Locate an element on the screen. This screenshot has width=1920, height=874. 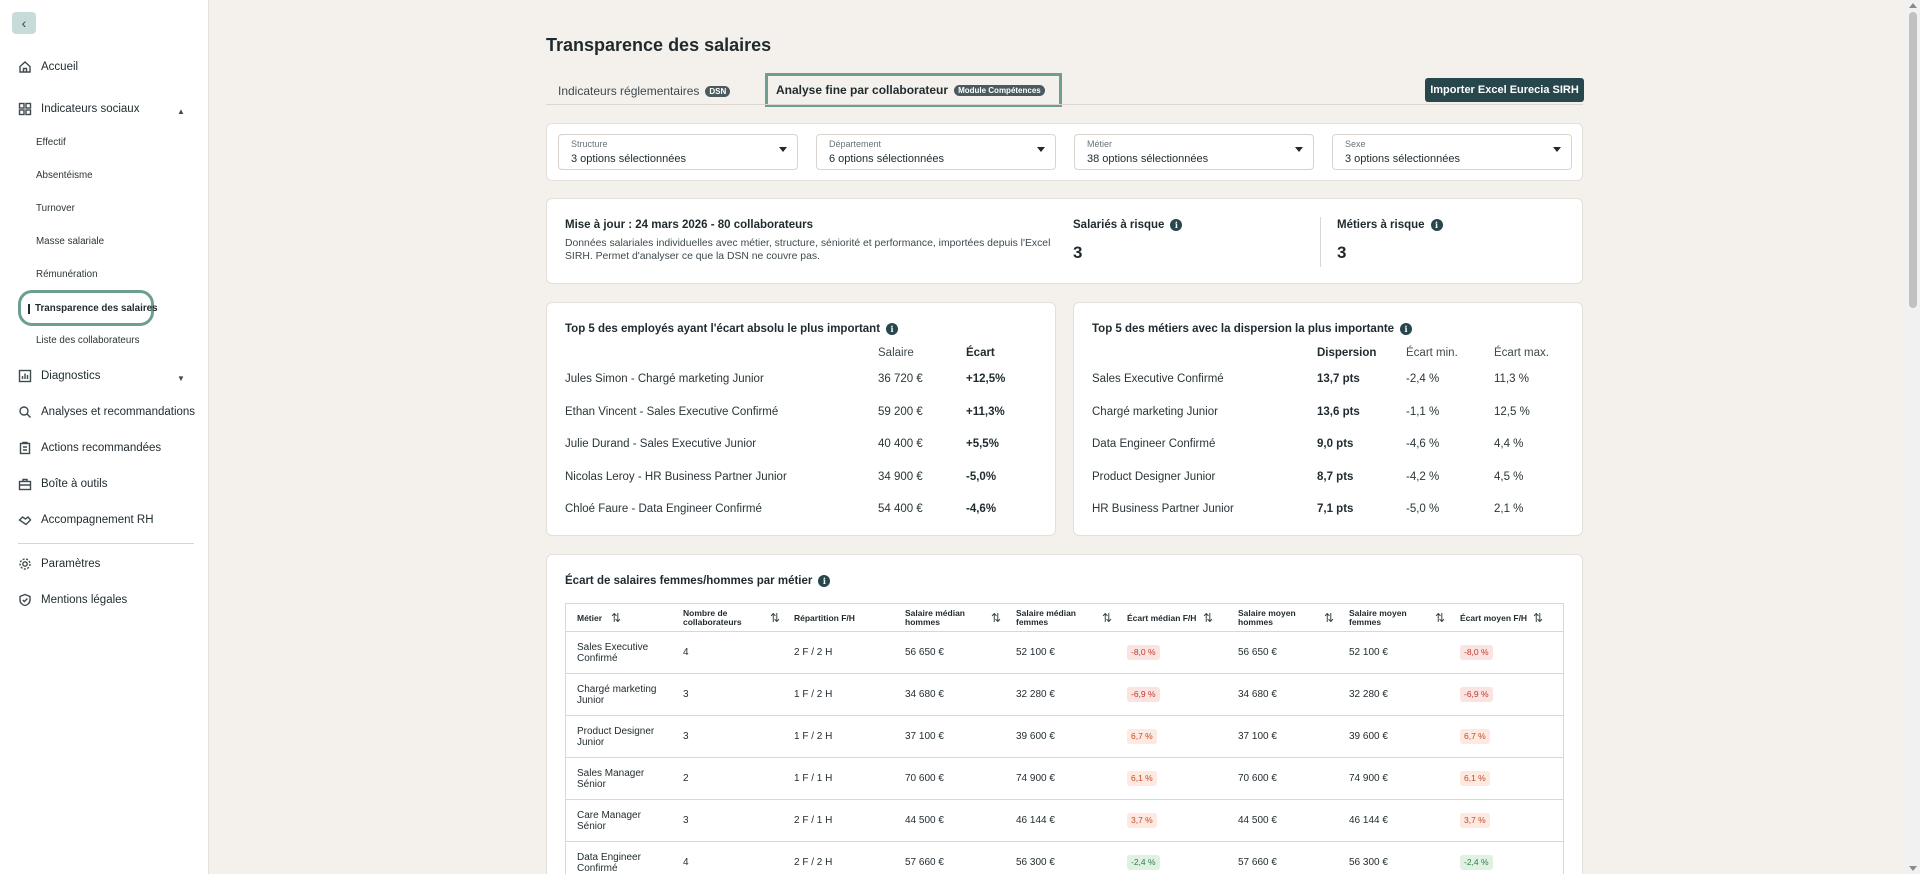
th-ecart-median: Écart médian F/H is located at coordinates (1167, 618).